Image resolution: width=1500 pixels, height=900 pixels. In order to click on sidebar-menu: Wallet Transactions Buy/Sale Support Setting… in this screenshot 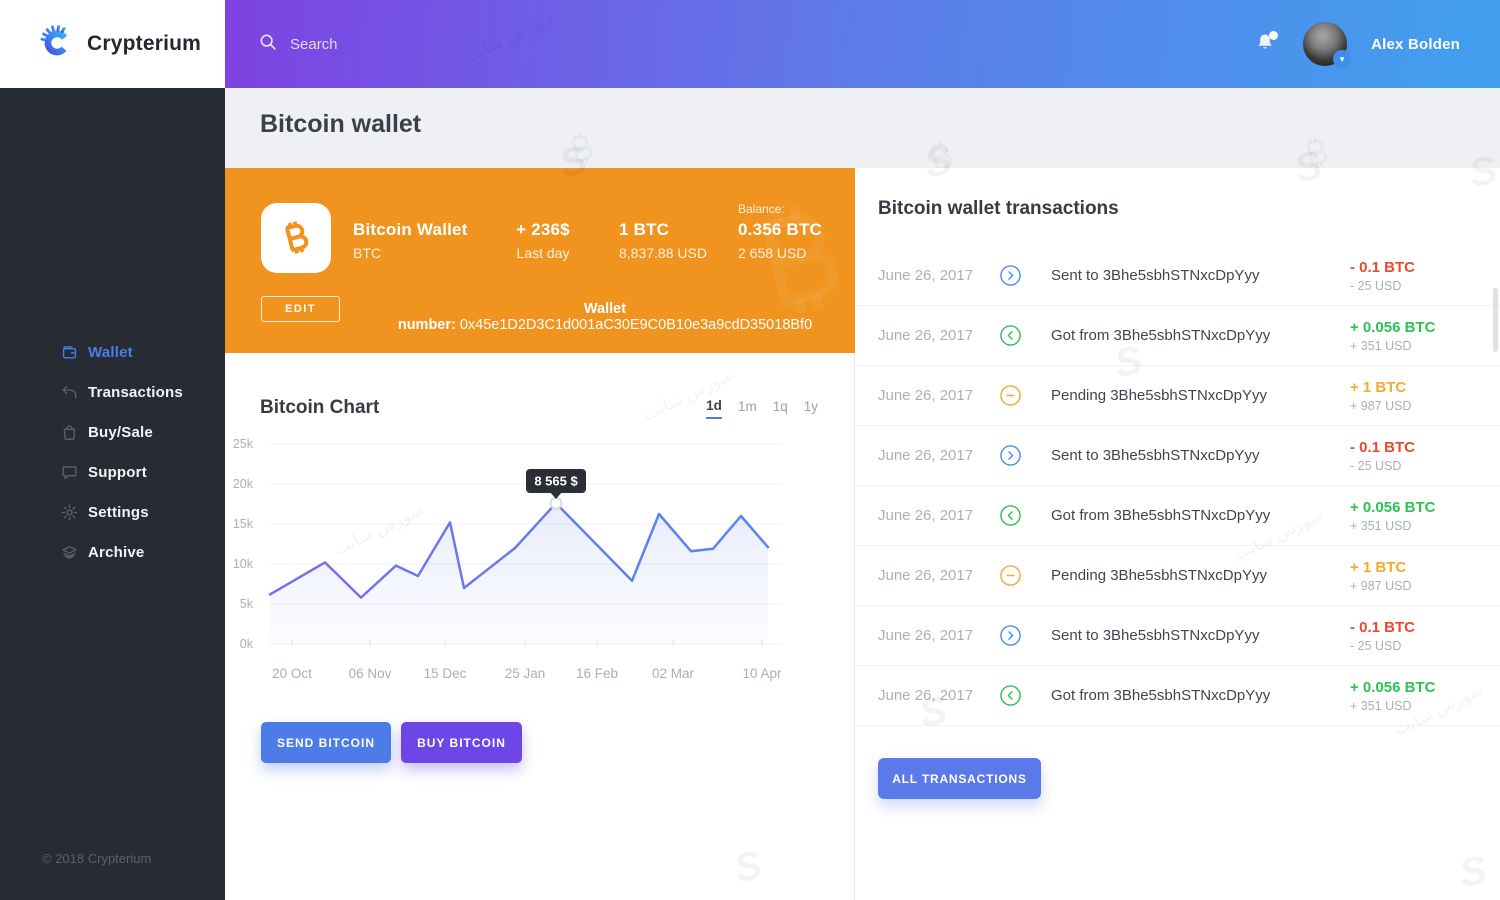, I will do `click(112, 452)`.